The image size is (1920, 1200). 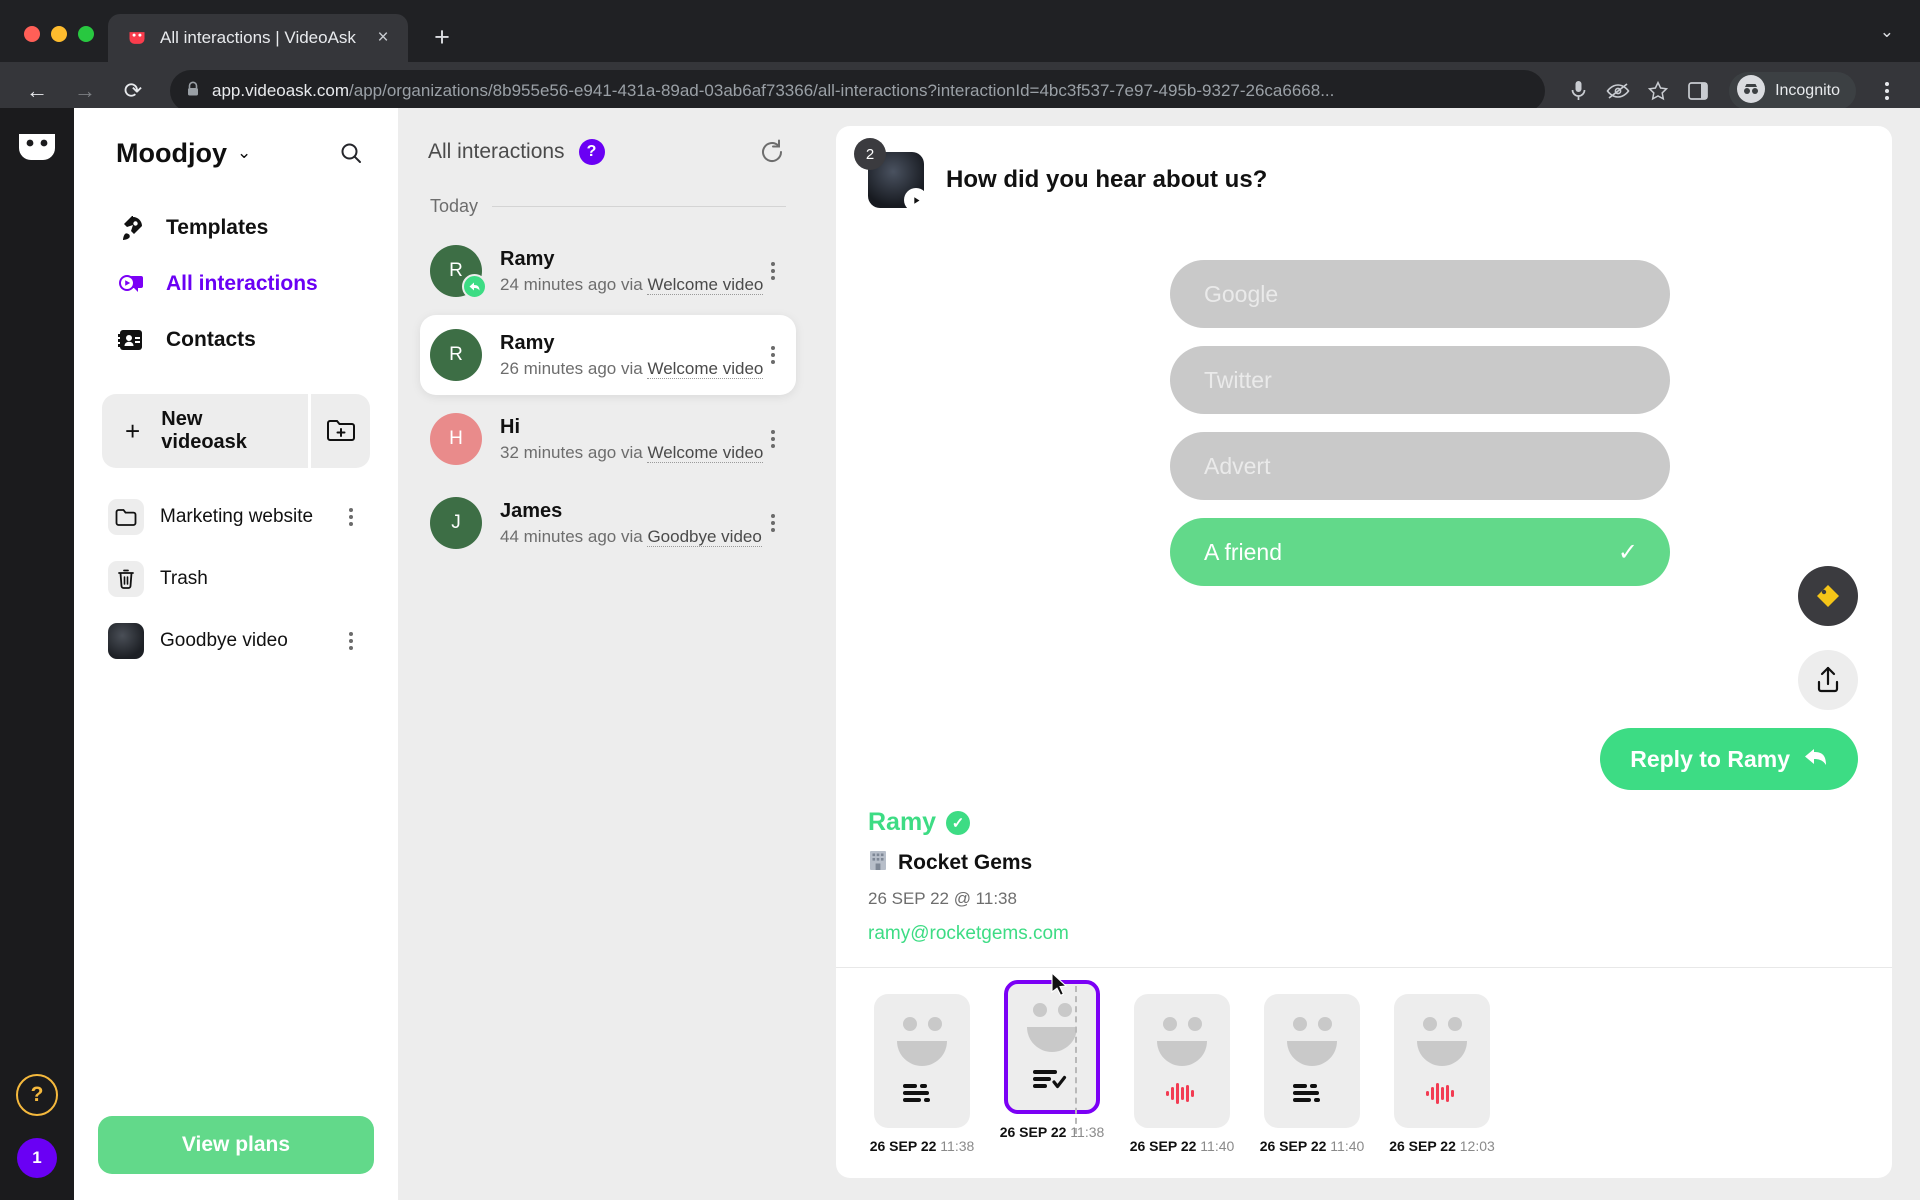 What do you see at coordinates (958, 822) in the screenshot?
I see `verified-check-icon: ✓` at bounding box center [958, 822].